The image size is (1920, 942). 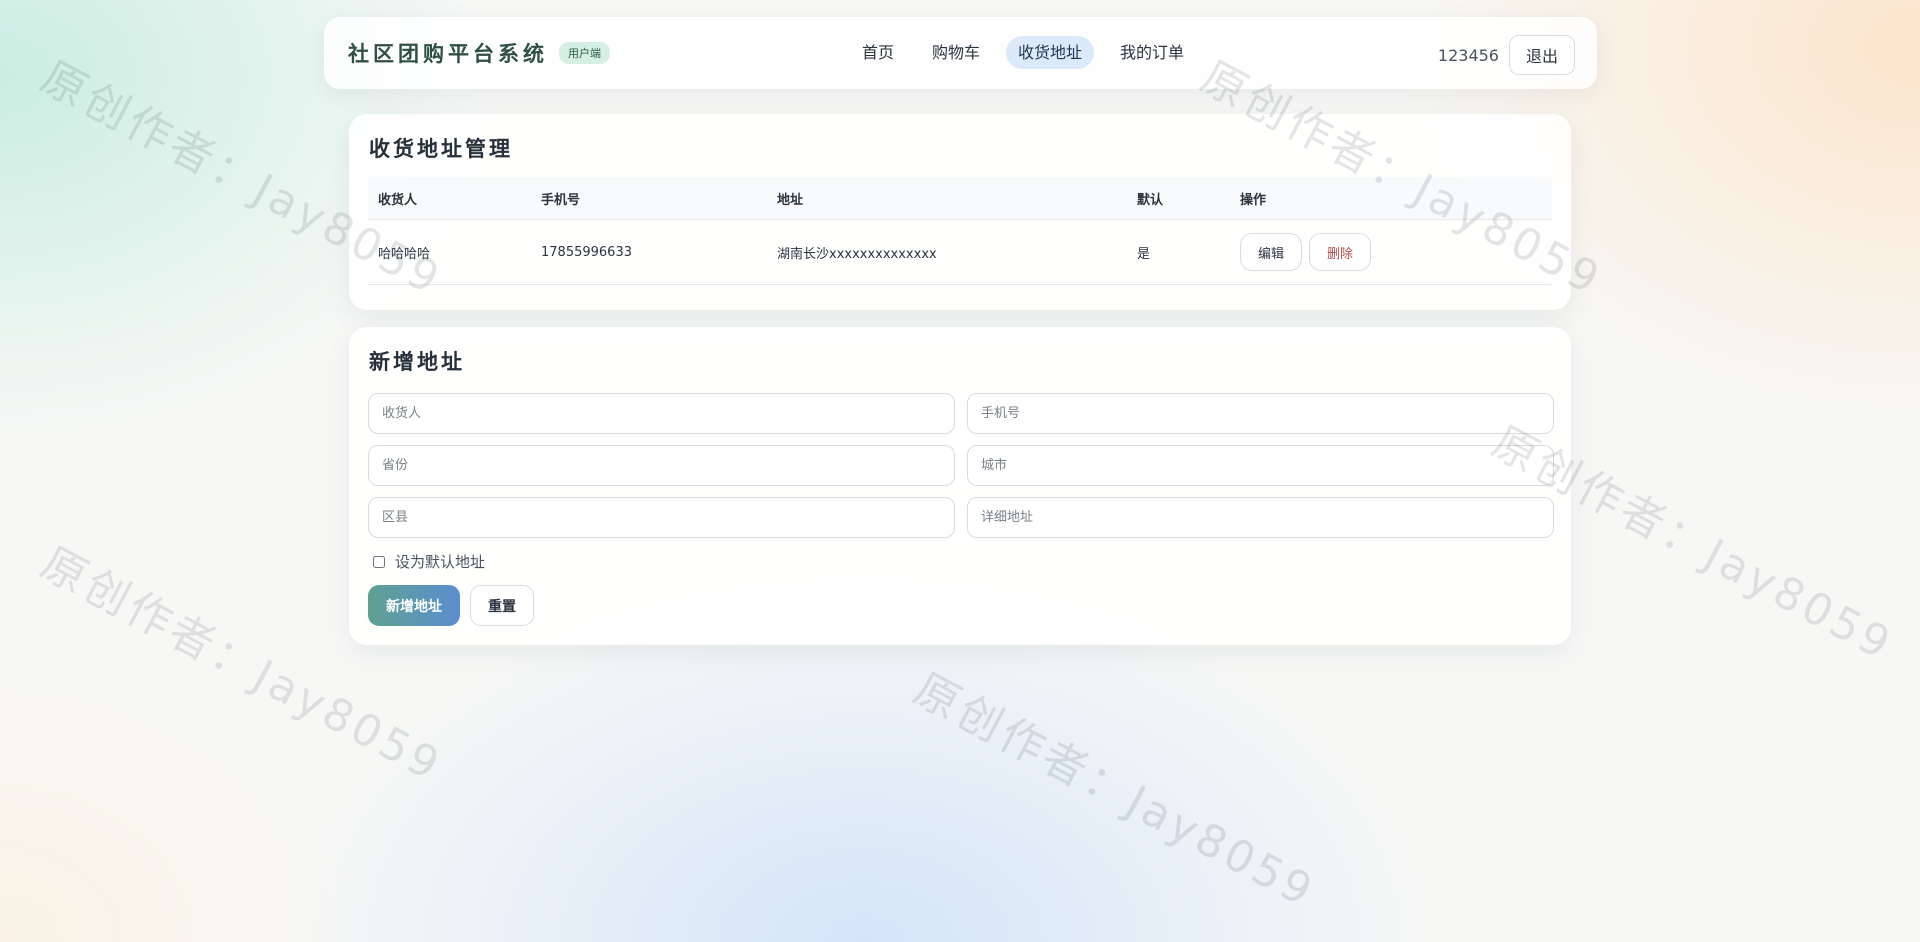 I want to click on brand: 社区团购平台系统 用户端, so click(x=479, y=53).